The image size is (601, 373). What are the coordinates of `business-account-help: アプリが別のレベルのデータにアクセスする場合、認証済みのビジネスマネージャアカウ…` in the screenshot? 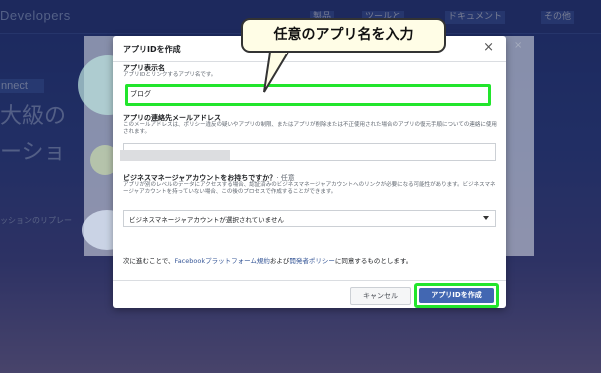 It's located at (309, 188).